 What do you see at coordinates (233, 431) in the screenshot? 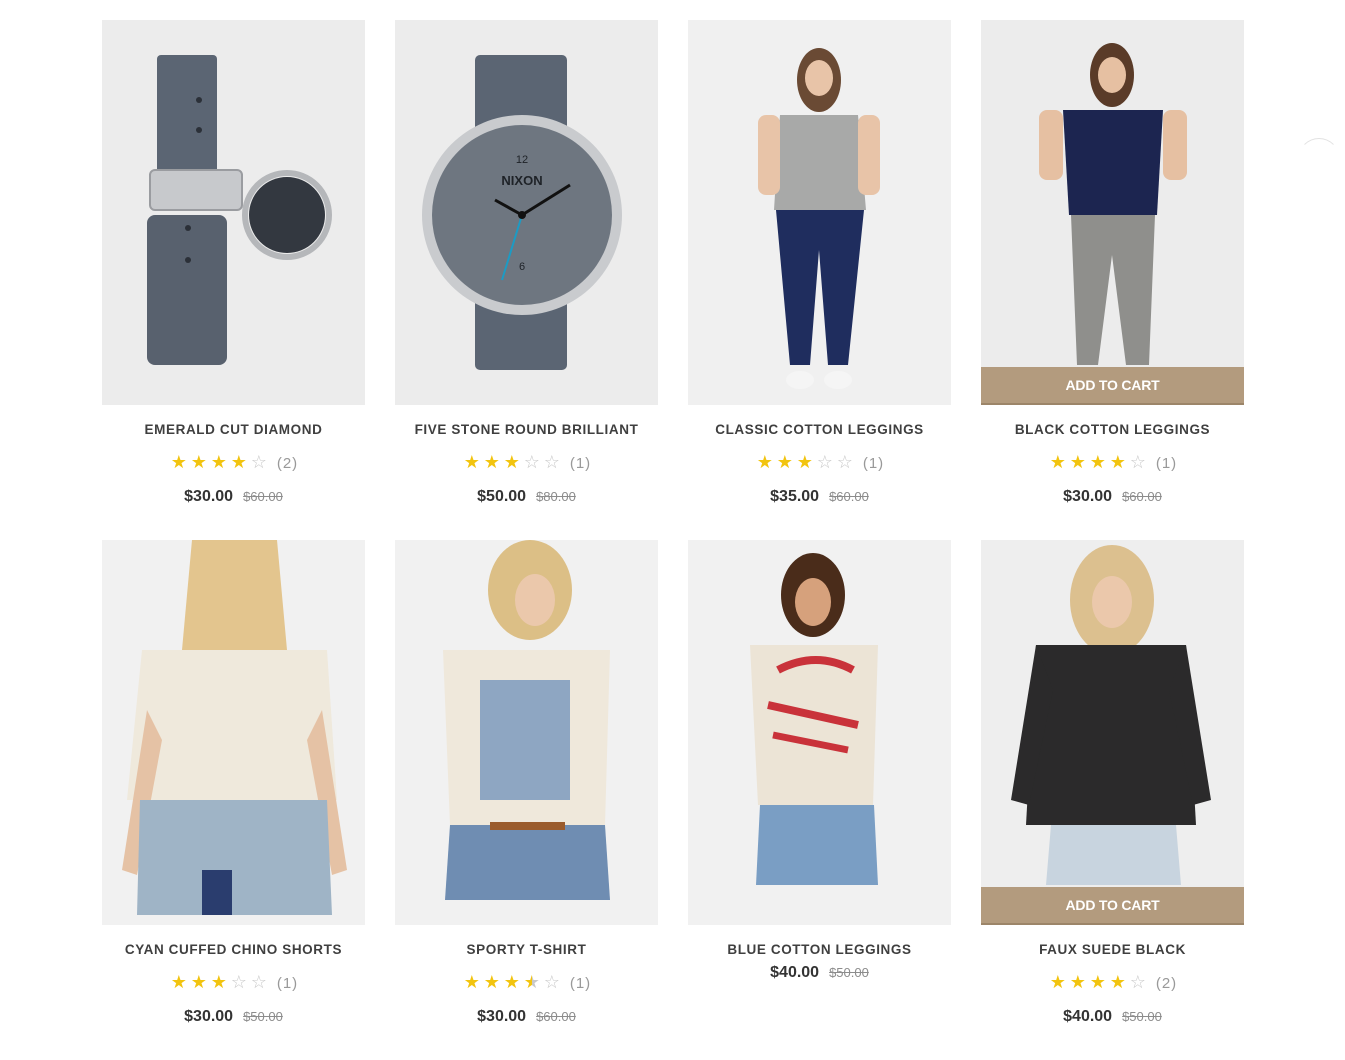
I see `product-title: EMERALD CUT DIAMOND` at bounding box center [233, 431].